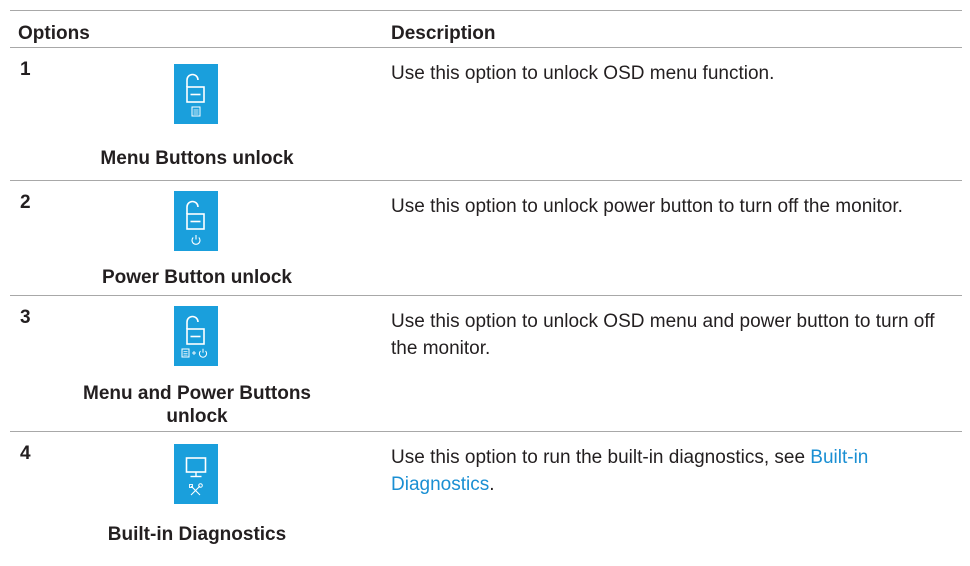 This screenshot has width=970, height=566. Describe the element at coordinates (54, 33) in the screenshot. I see `options-header: Options` at that location.